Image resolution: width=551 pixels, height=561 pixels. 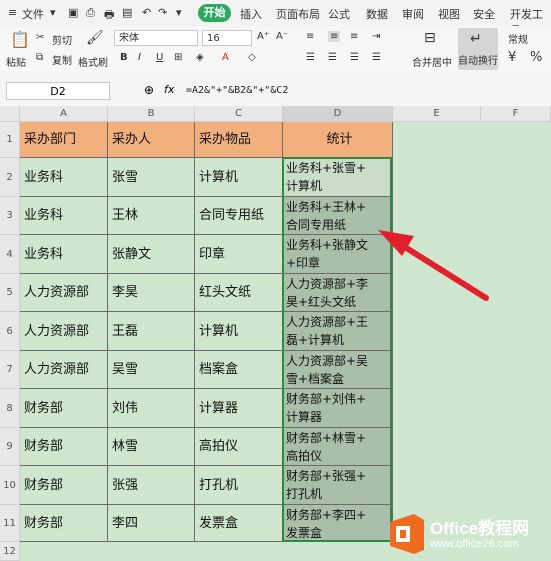 I want to click on pointer-arrow, so click(x=433, y=265).